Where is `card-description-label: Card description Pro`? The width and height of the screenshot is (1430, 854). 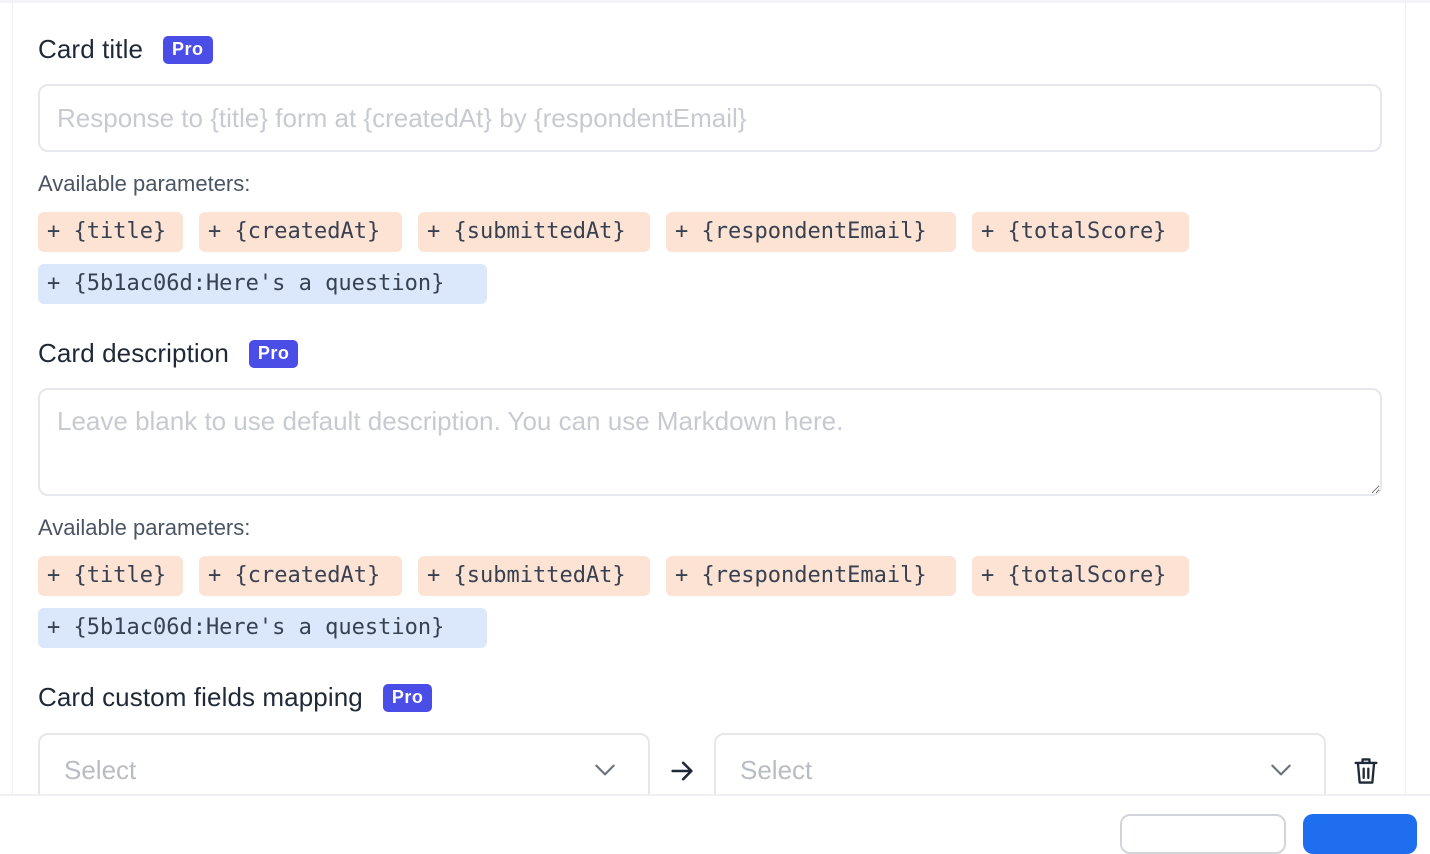 card-description-label: Card description Pro is located at coordinates (168, 353).